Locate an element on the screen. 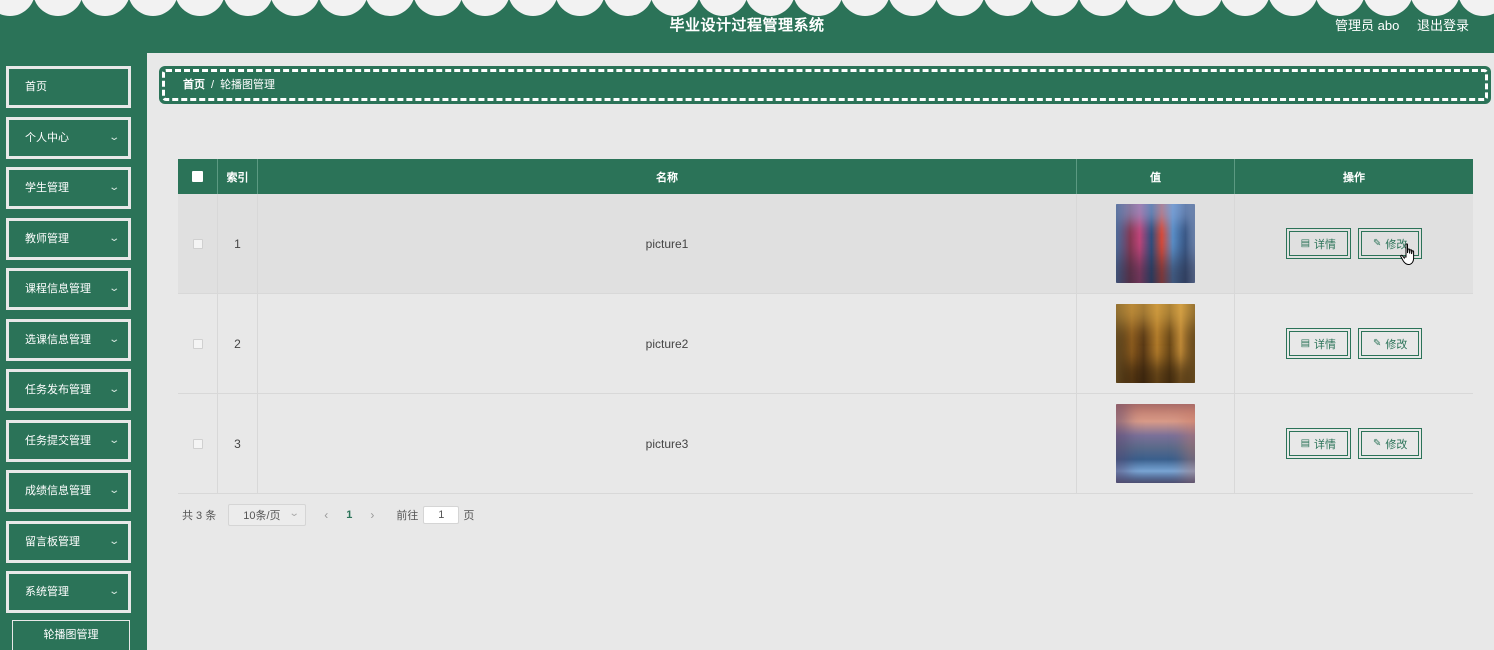 This screenshot has width=1494, height=650. sidebar-item-students: 学生管理 ⌄ is located at coordinates (68, 188).